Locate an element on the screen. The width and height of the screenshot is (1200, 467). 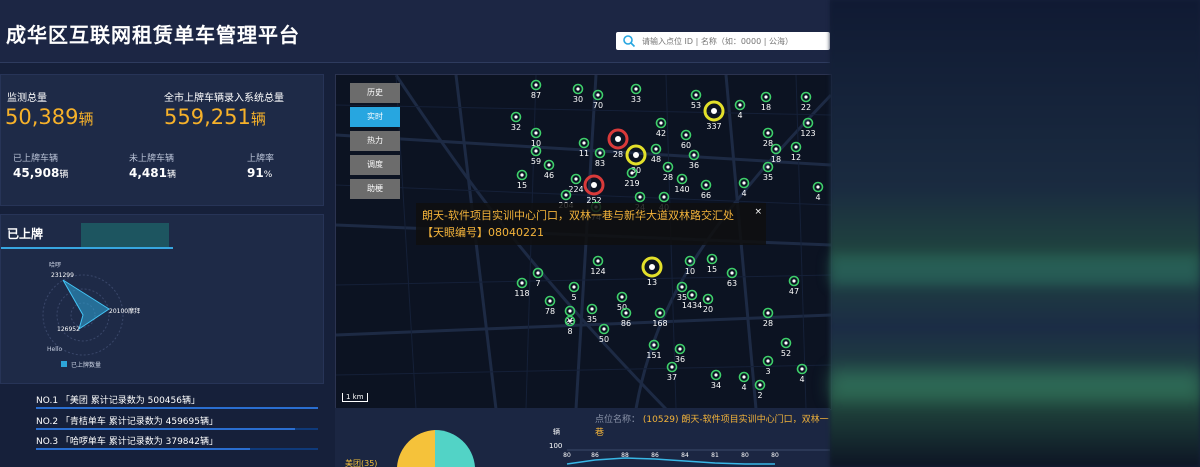
monitor-total-value: 50,389辆 is located at coordinates (49, 117).